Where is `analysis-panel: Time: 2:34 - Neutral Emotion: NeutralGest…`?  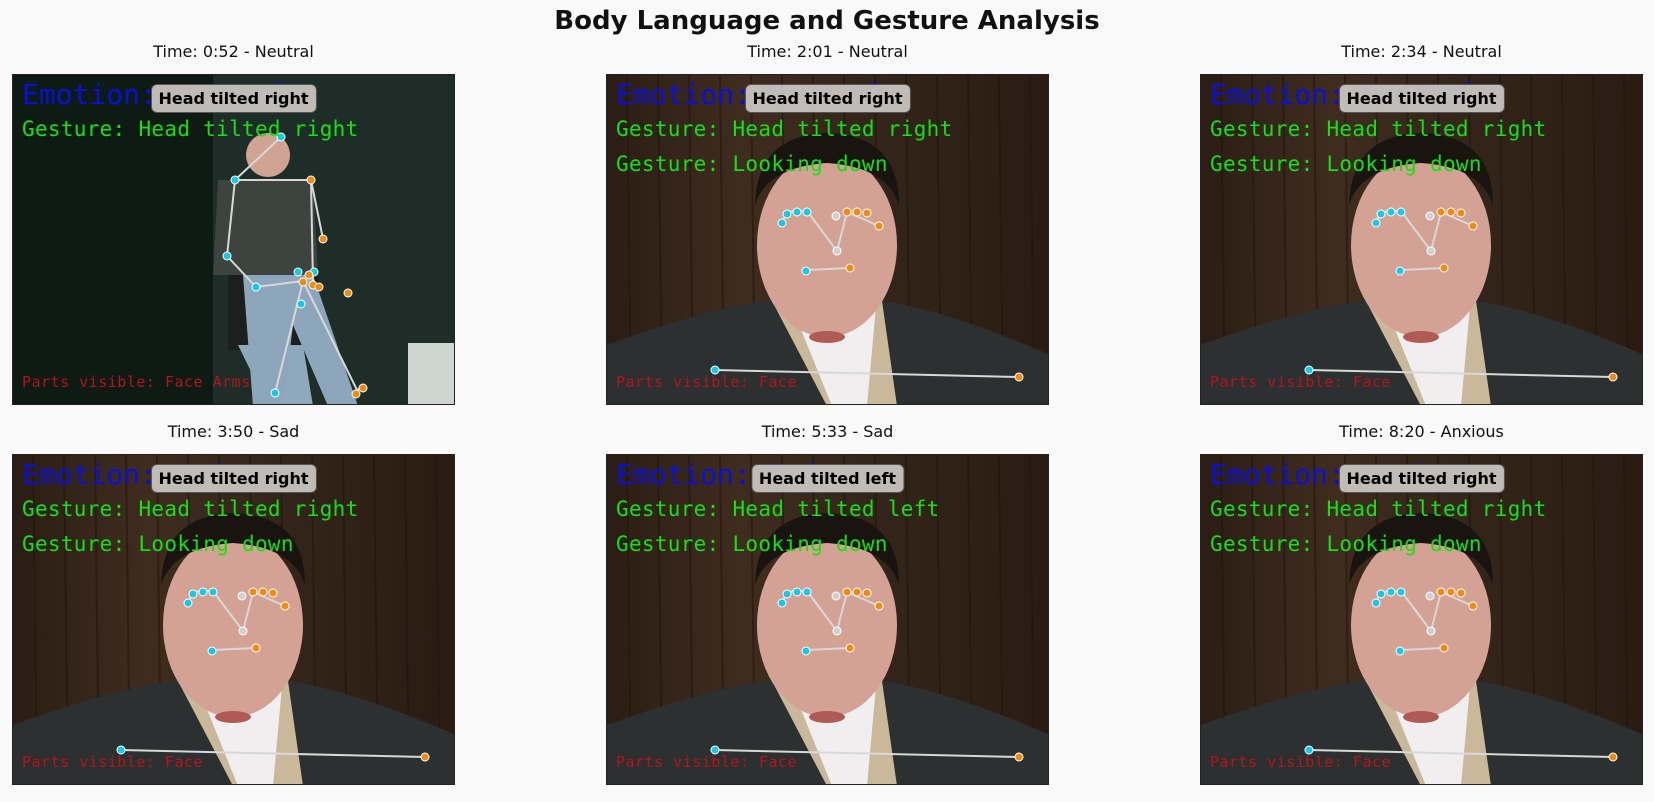 analysis-panel: Time: 2:34 - Neutral Emotion: NeutralGest… is located at coordinates (1421, 227).